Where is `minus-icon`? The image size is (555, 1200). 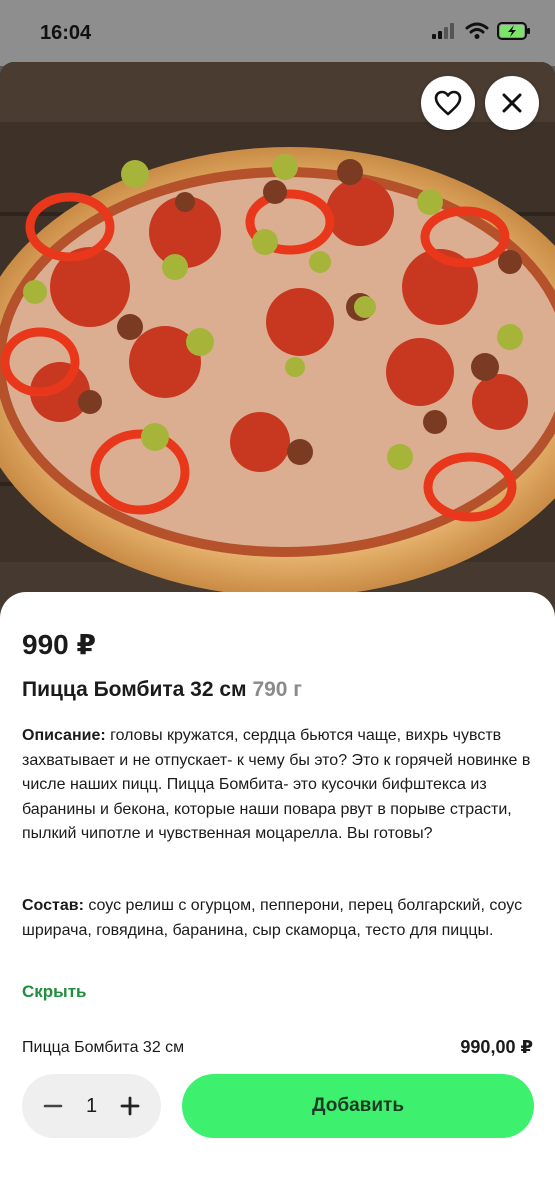
minus-icon is located at coordinates (53, 1106).